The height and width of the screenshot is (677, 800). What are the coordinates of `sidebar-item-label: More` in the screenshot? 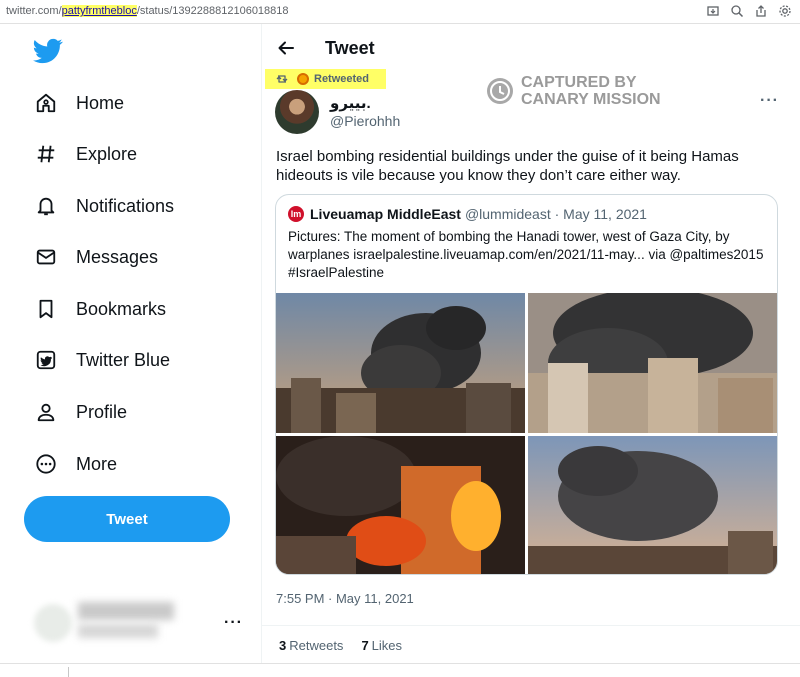 It's located at (97, 463).